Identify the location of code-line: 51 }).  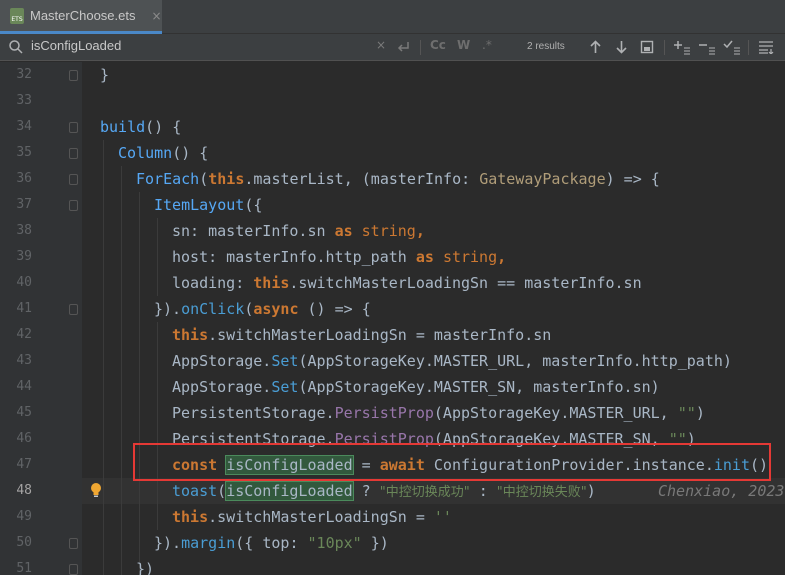
(392, 565).